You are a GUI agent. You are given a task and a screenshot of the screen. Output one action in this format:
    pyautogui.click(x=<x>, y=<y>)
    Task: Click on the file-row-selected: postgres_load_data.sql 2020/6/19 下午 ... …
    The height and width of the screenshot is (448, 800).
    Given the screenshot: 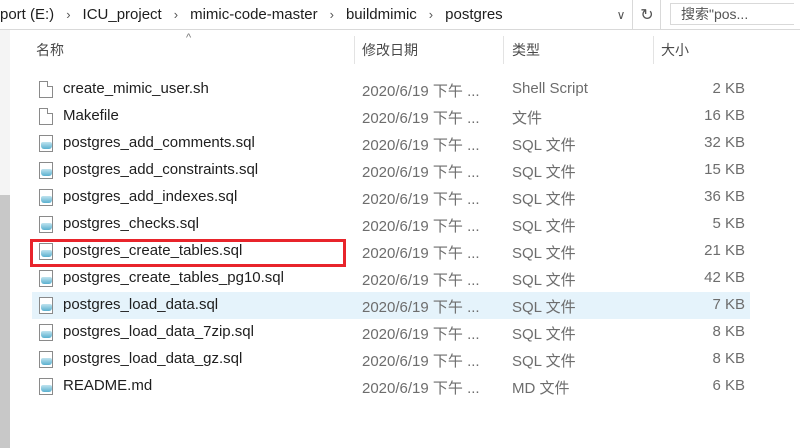 What is the action you would take?
    pyautogui.click(x=391, y=305)
    